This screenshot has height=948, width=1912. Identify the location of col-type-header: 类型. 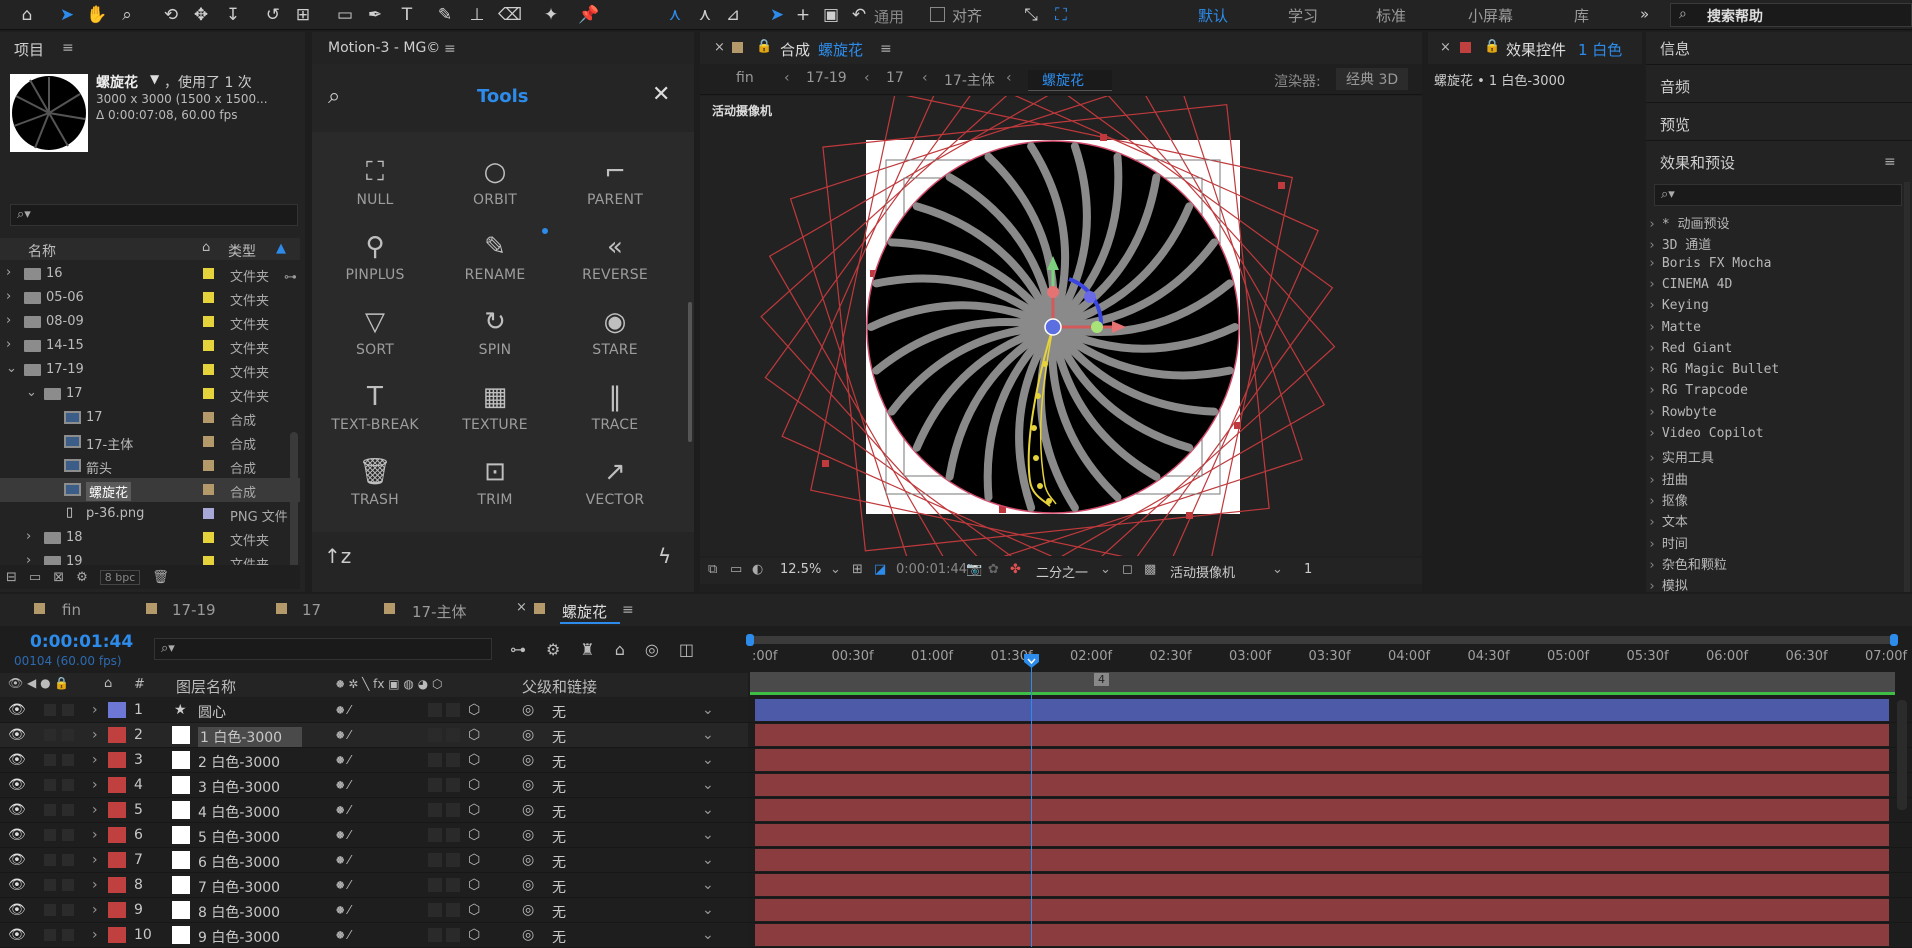
(242, 251).